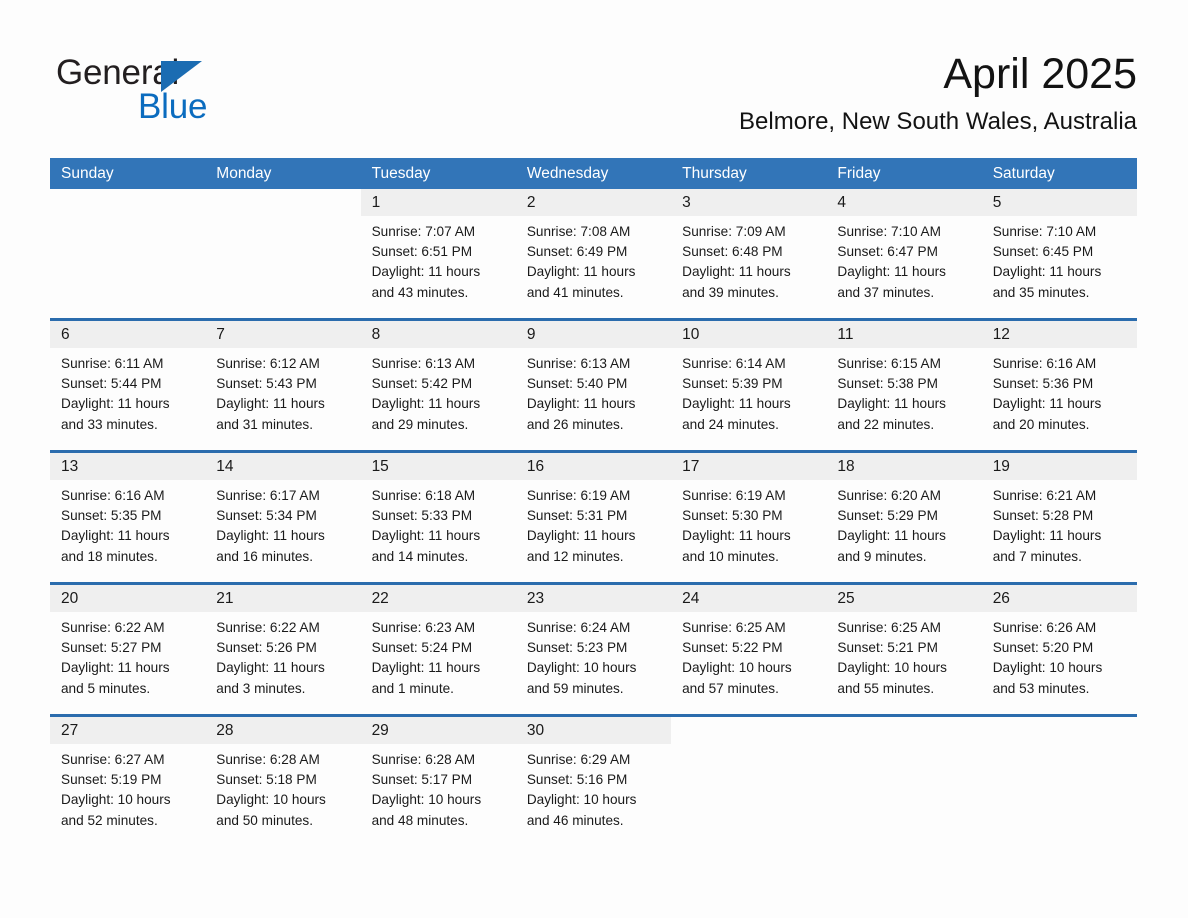 The height and width of the screenshot is (918, 1188). Describe the element at coordinates (128, 730) in the screenshot. I see `day-number-bar: 27` at that location.